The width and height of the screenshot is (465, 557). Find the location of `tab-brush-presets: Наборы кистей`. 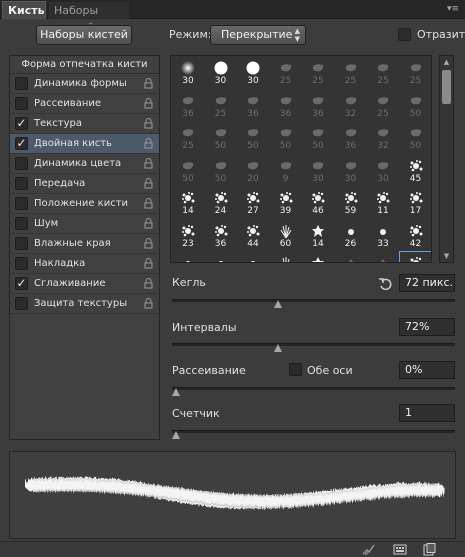

tab-brush-presets: Наборы кистей is located at coordinates (89, 17).